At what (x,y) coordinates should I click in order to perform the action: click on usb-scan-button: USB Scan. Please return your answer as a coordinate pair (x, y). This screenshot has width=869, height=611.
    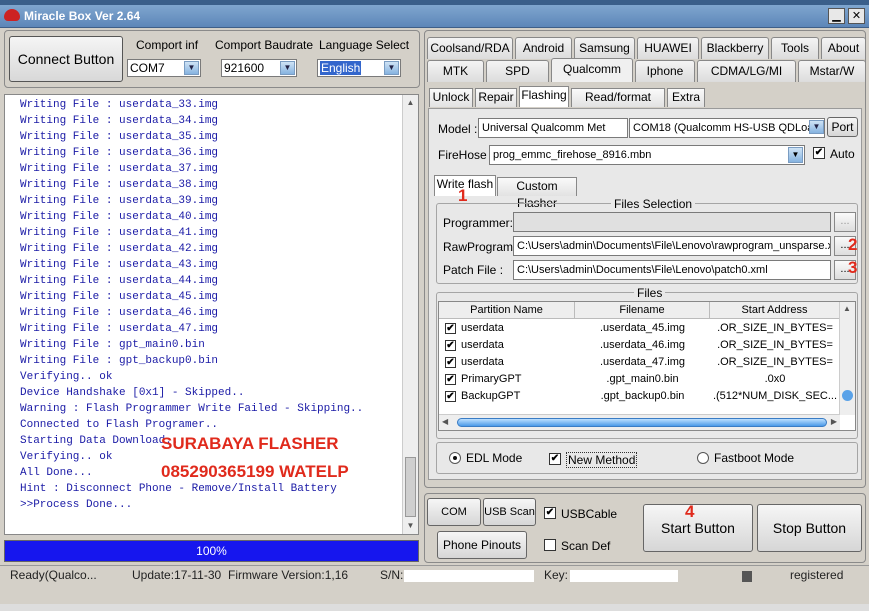
    Looking at the image, I should click on (509, 512).